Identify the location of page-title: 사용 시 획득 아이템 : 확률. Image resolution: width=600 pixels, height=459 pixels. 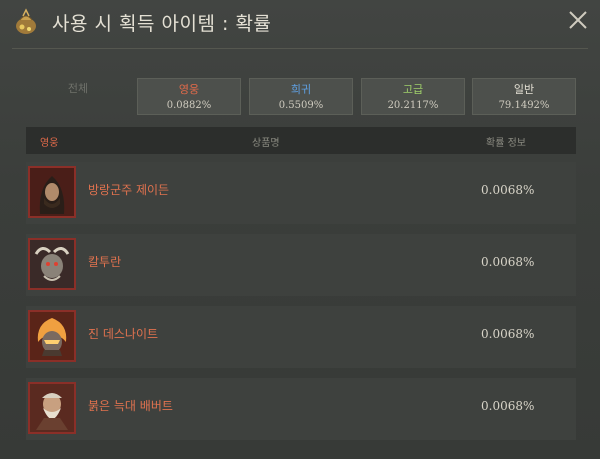
(162, 24).